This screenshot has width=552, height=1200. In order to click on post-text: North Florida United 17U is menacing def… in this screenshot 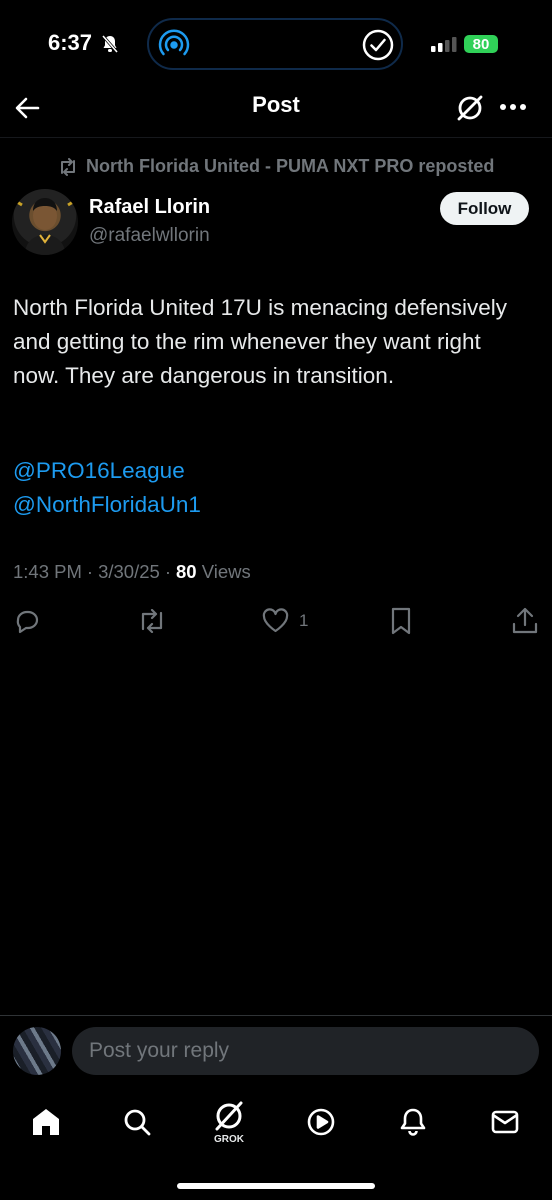, I will do `click(260, 341)`.